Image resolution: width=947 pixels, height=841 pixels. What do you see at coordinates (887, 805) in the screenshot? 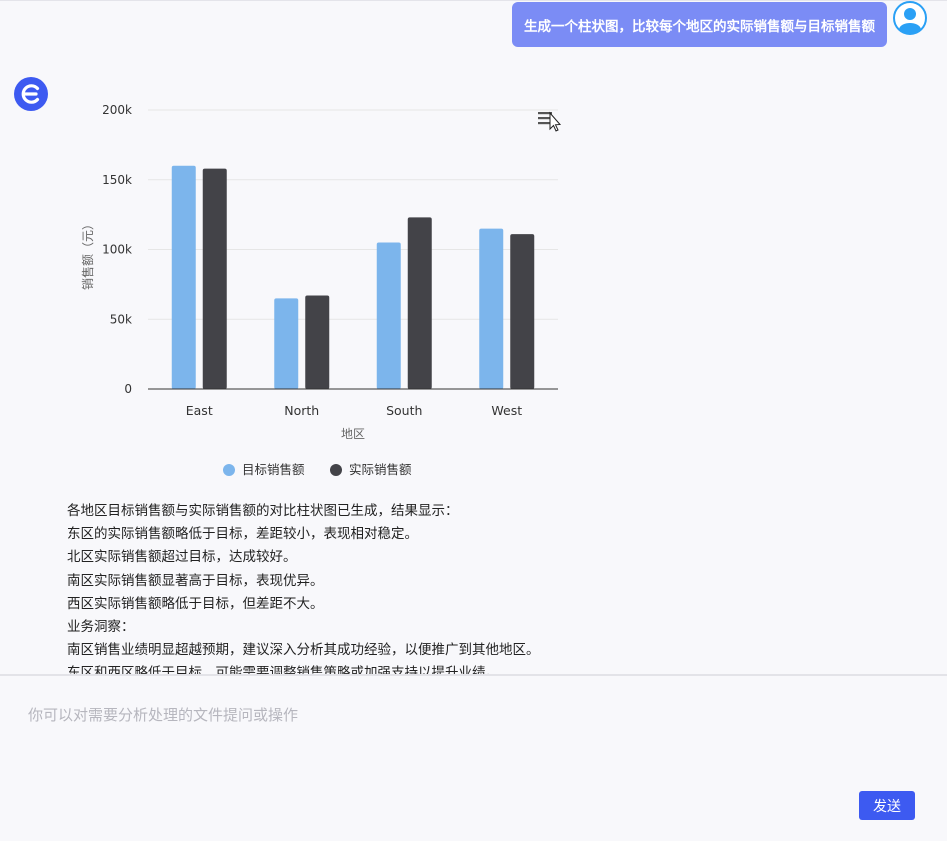
I see `send-button: 发送` at bounding box center [887, 805].